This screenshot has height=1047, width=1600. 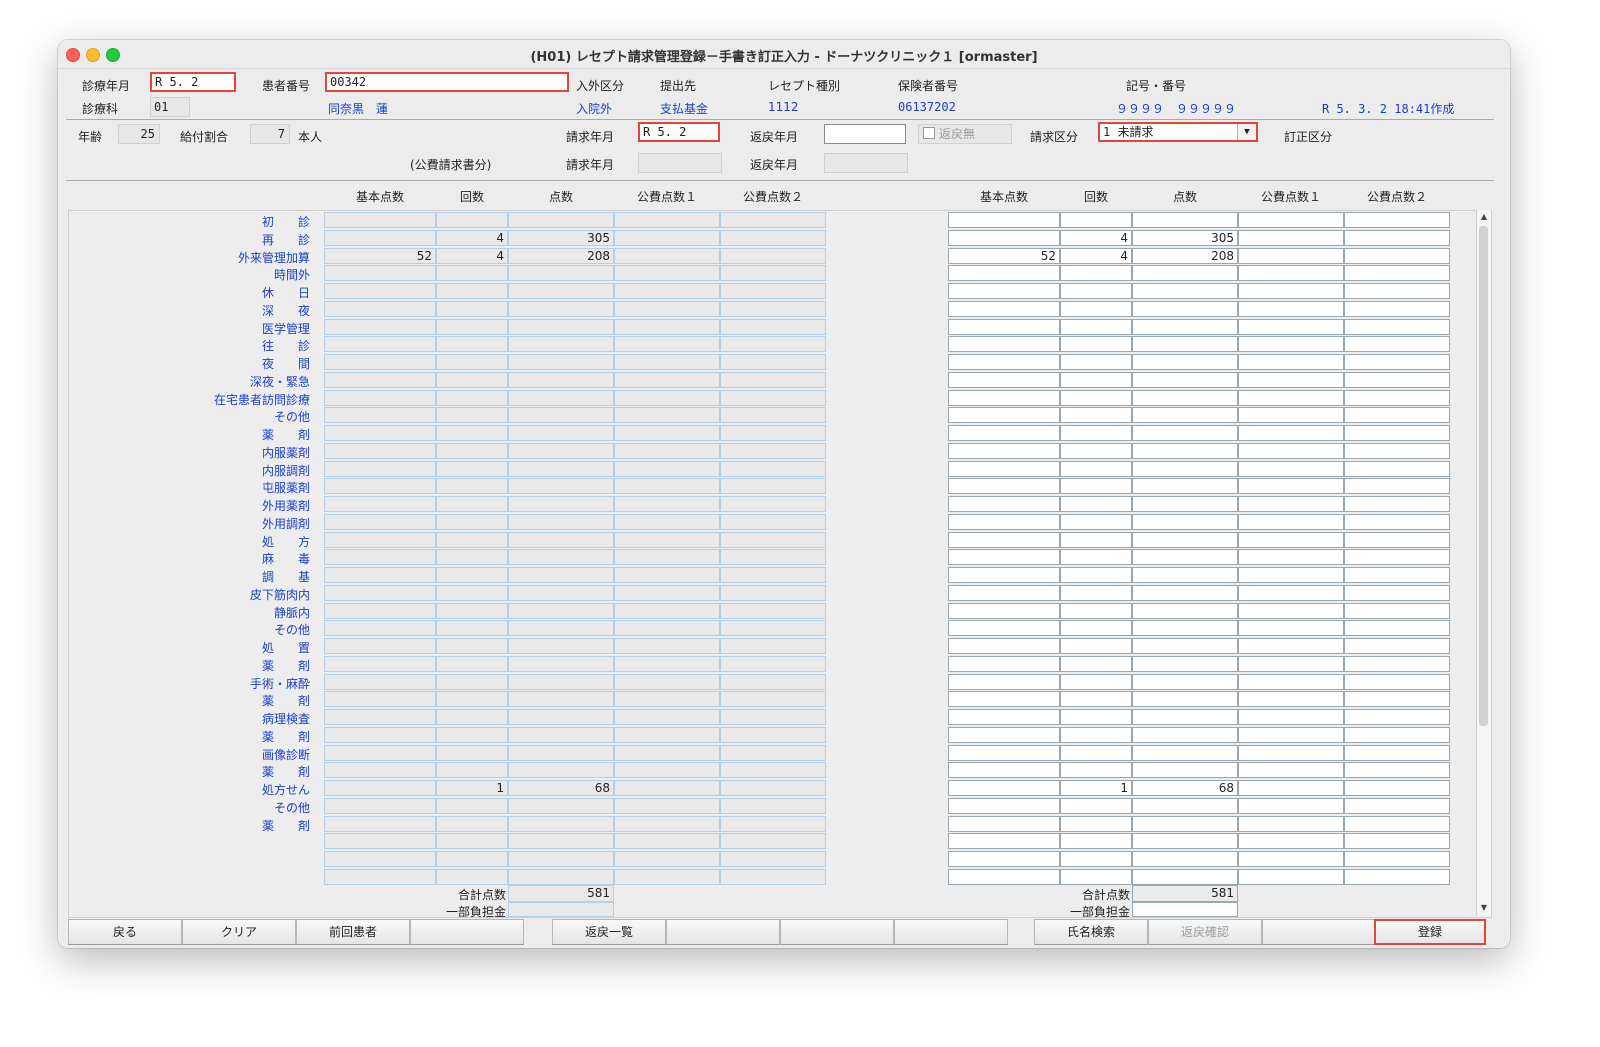 I want to click on correction-cell-tensu: 68, so click(x=1185, y=788).